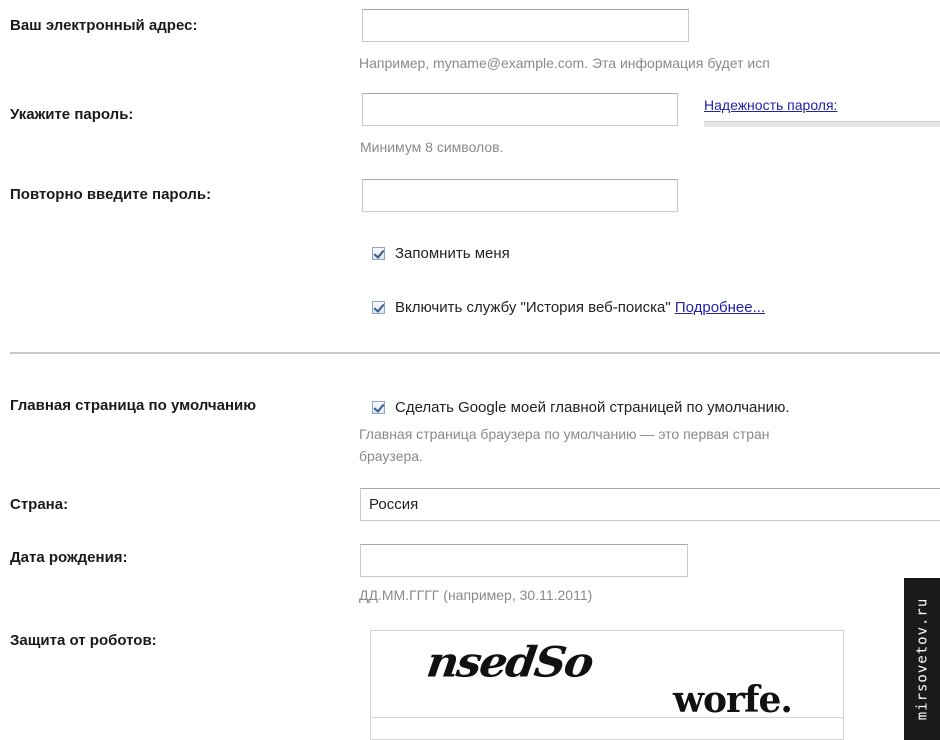  I want to click on homepage-label: Главная страница по умолчанию, so click(133, 405).